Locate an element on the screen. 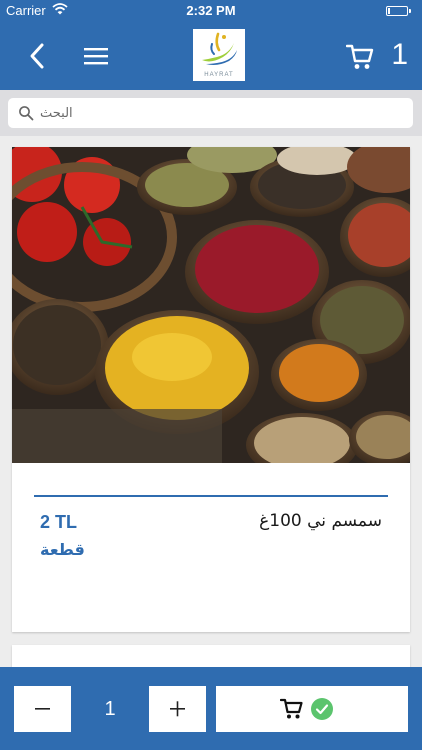 Image resolution: width=422 pixels, height=750 pixels. chevron-left-icon is located at coordinates (37, 56).